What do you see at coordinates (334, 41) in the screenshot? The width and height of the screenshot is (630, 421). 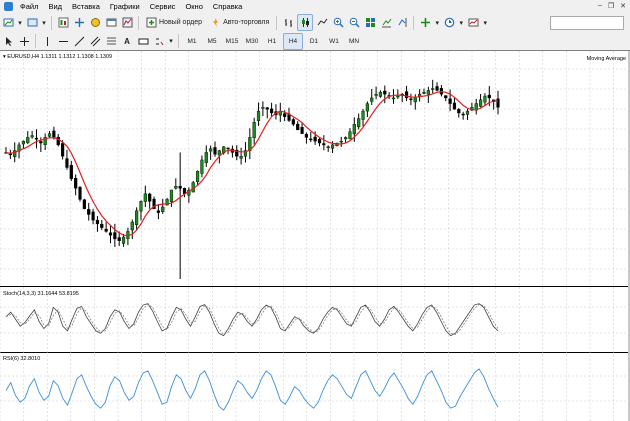 I see `timeframe-w1: W1` at bounding box center [334, 41].